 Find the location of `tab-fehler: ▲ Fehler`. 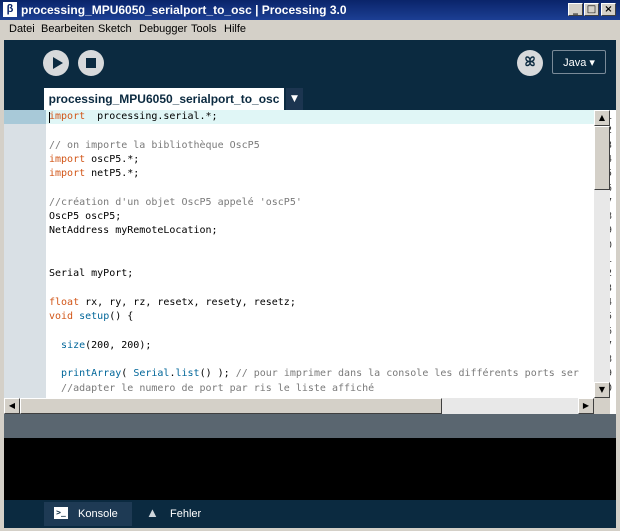

tab-fehler: ▲ Fehler is located at coordinates (176, 514).